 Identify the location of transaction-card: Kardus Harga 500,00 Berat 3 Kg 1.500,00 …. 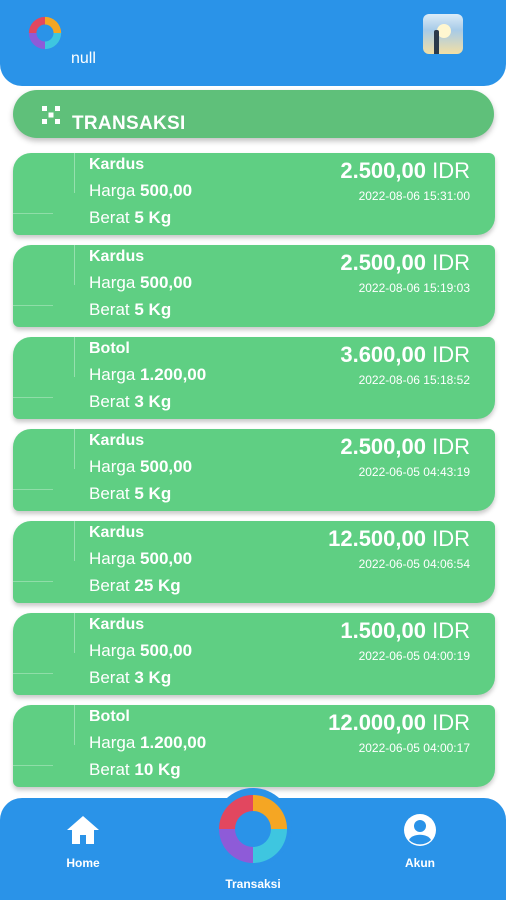
(254, 654).